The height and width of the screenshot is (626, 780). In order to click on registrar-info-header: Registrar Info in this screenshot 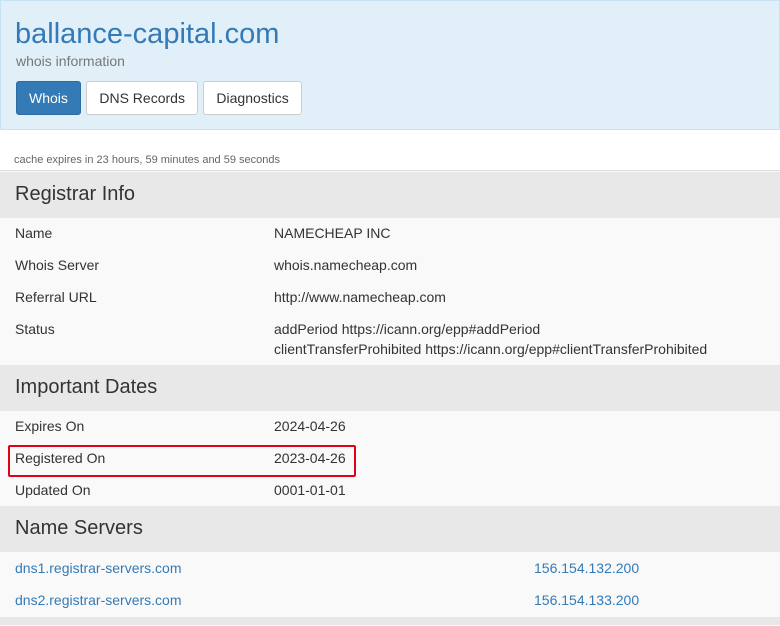, I will do `click(390, 195)`.